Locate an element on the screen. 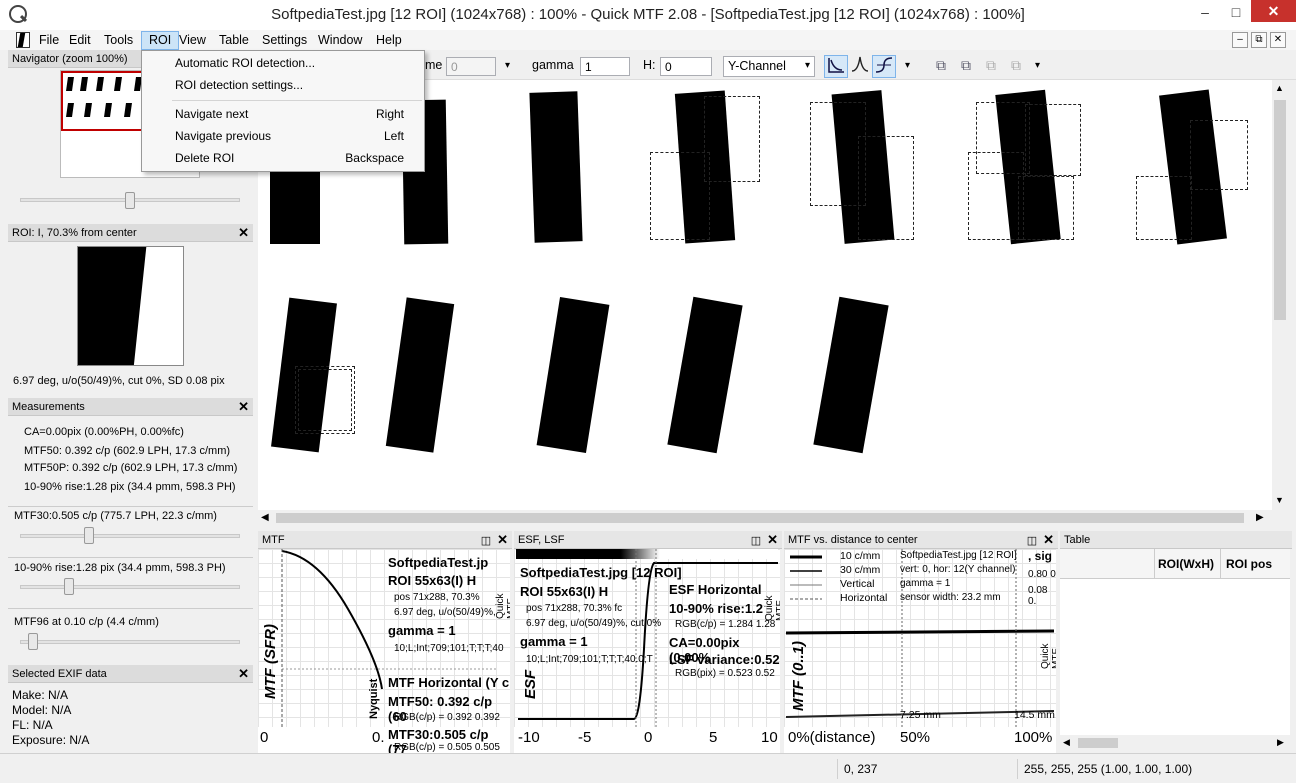 This screenshot has height=783, width=1296. menu-settings: Settings is located at coordinates (284, 40).